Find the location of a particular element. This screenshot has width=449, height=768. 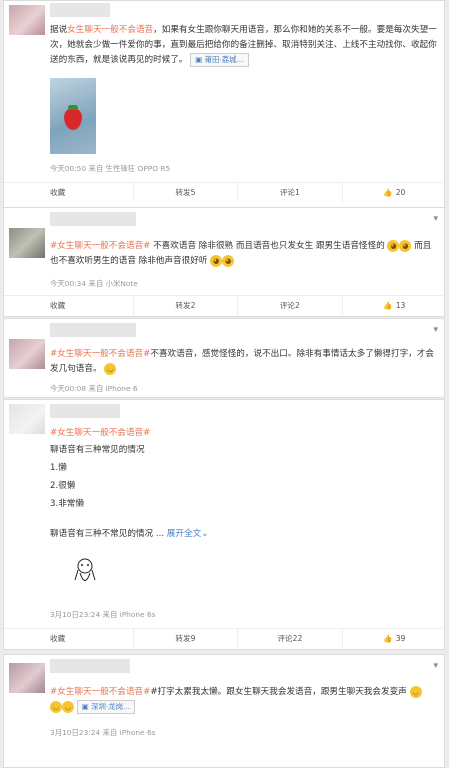

forward-button: 转发9 is located at coordinates (186, 638).